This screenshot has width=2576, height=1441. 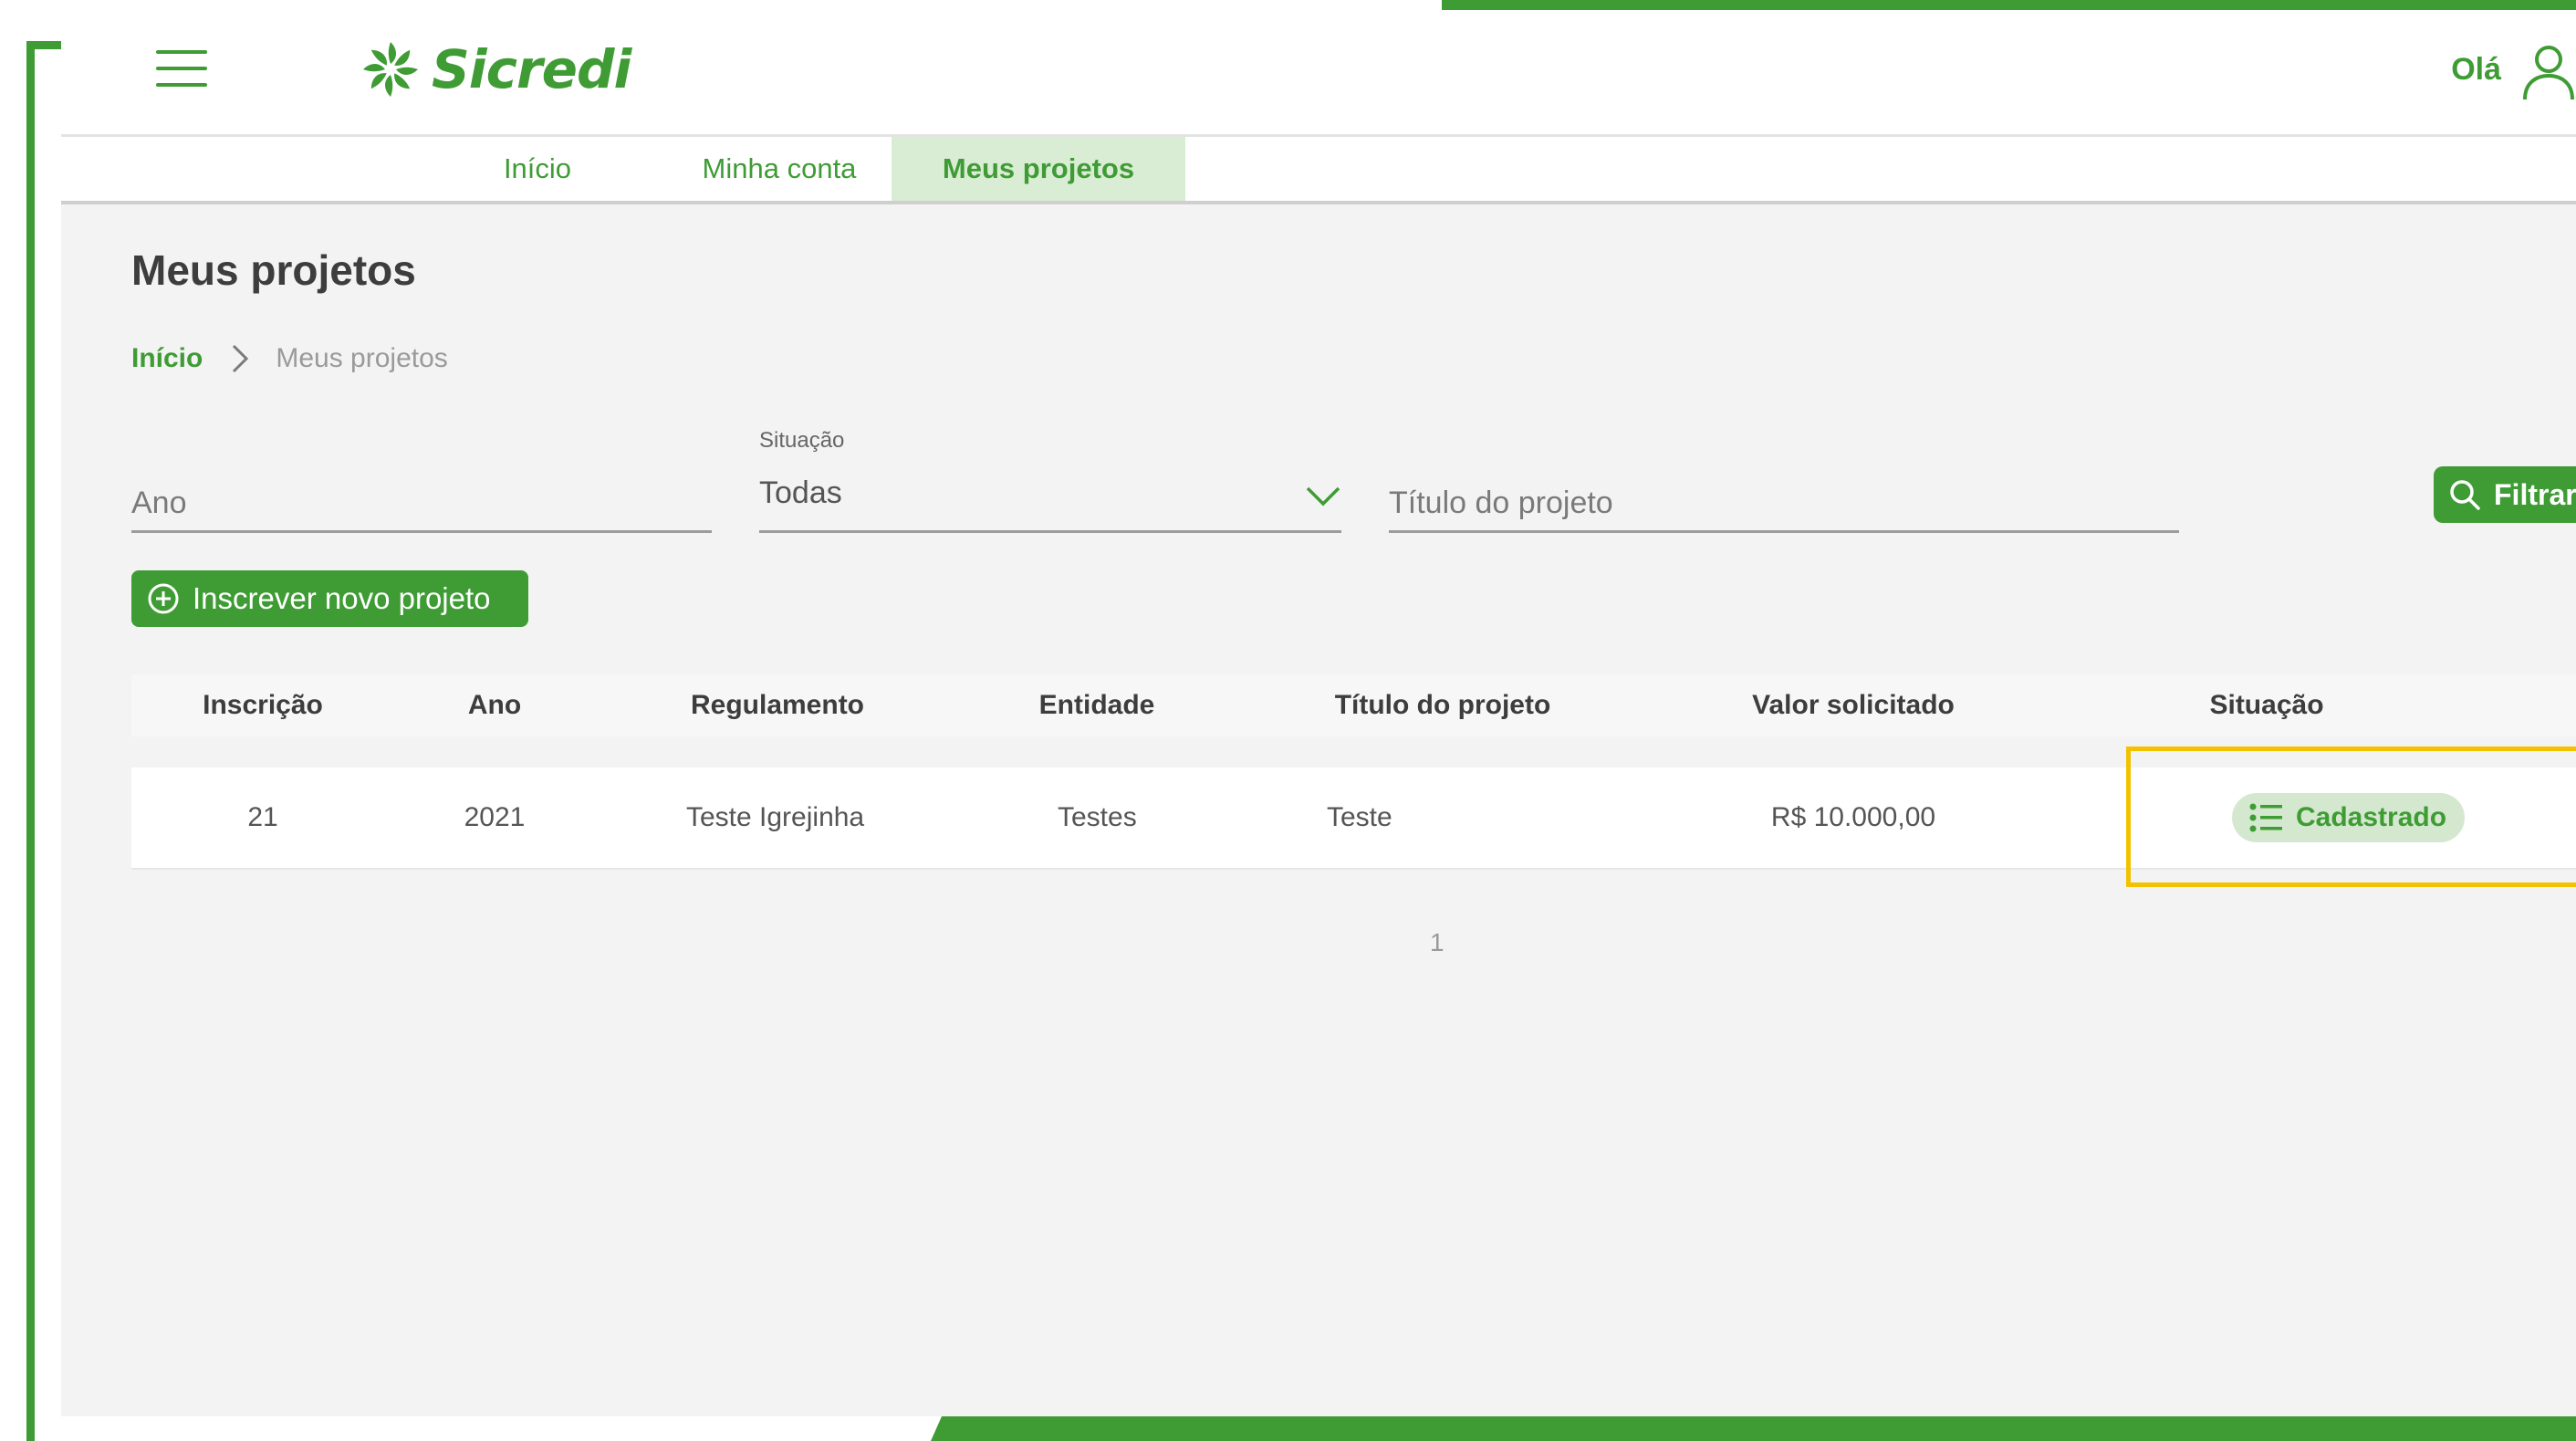 I want to click on ano-input, so click(x=421, y=503).